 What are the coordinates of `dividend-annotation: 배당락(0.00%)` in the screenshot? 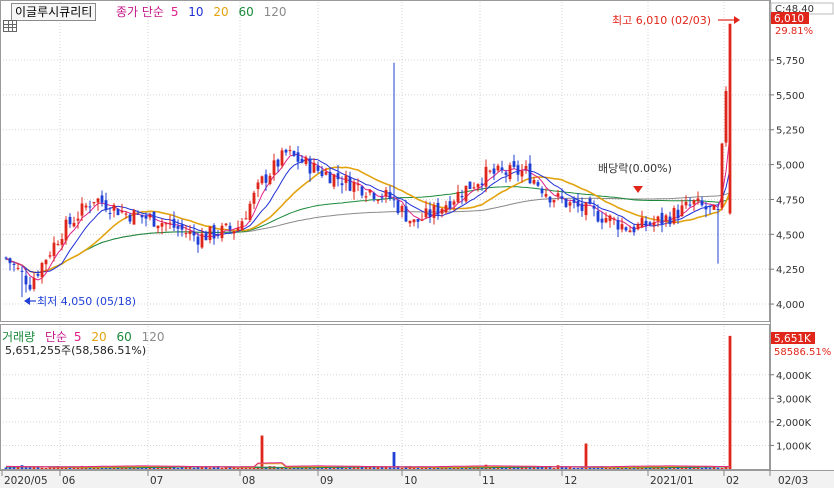 It's located at (635, 168).